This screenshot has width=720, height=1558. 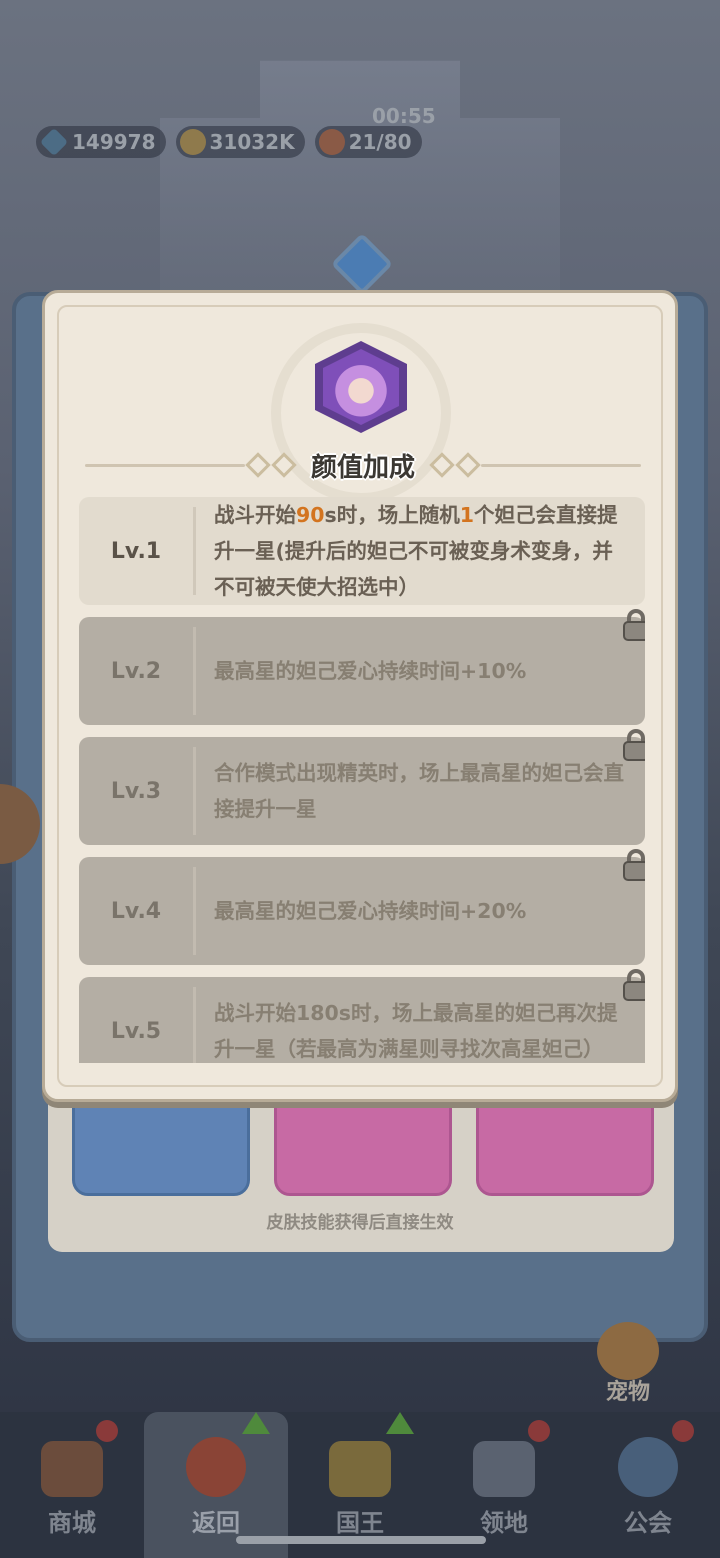 I want to click on title-row: 颜值加成, so click(x=363, y=465).